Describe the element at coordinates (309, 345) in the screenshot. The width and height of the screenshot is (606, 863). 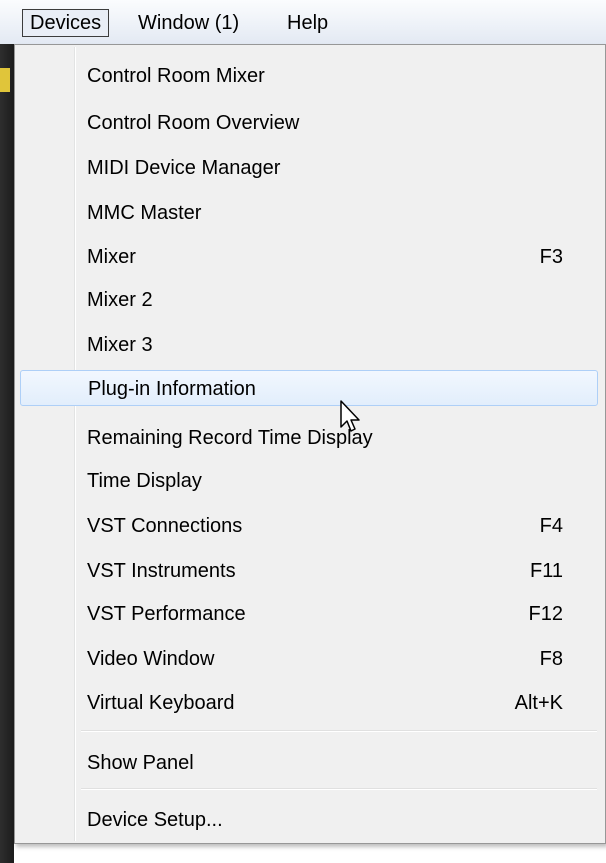
I see `menu-item-mixer-3: Mixer 3` at that location.